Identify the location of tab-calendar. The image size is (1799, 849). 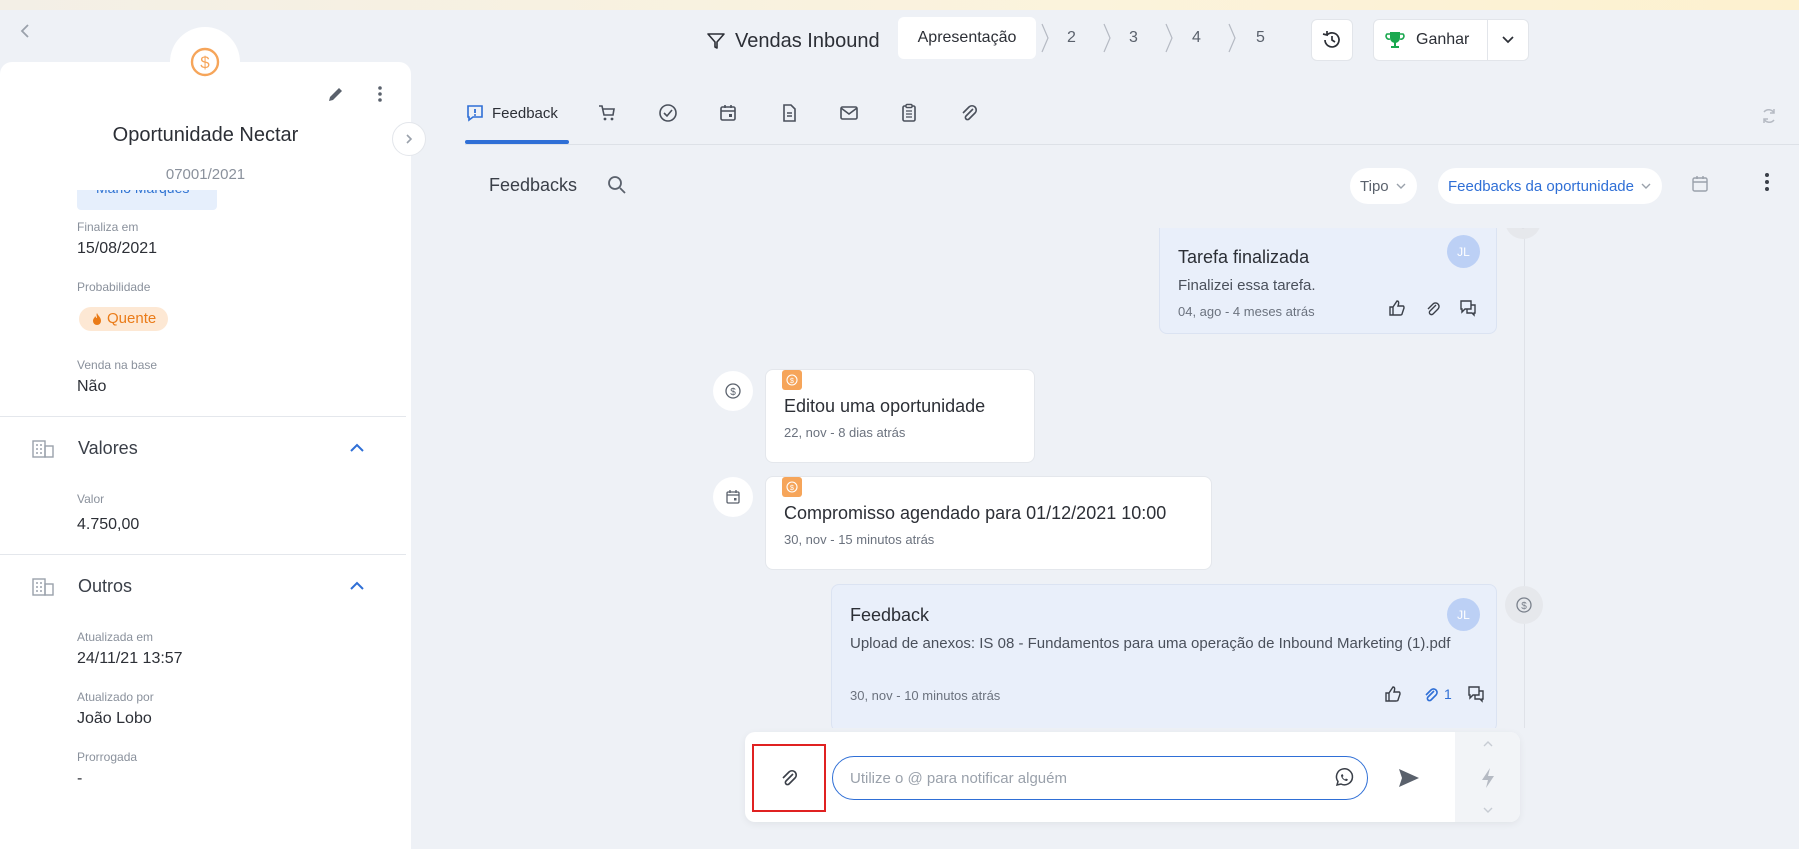
(728, 113).